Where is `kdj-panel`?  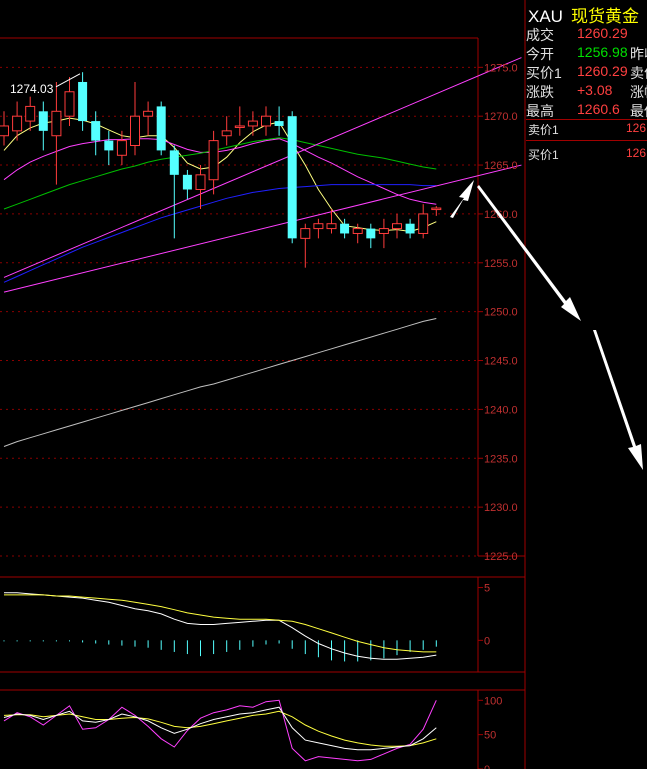 kdj-panel is located at coordinates (243, 734).